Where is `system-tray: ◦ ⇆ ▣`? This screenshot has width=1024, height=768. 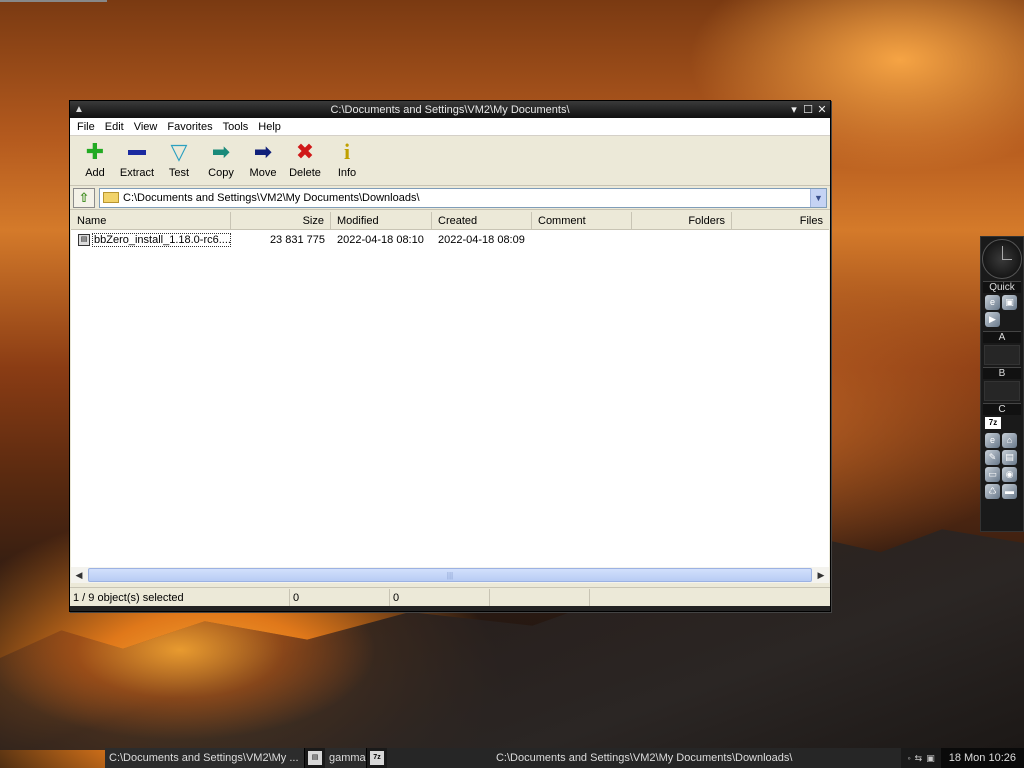 system-tray: ◦ ⇆ ▣ is located at coordinates (920, 758).